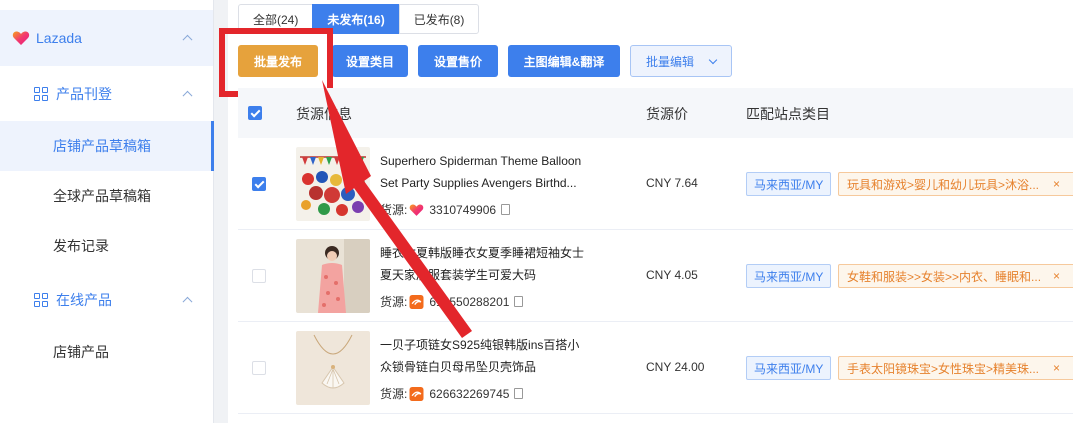  Describe the element at coordinates (713, 59) in the screenshot. I see `chevron-down-icon` at that location.